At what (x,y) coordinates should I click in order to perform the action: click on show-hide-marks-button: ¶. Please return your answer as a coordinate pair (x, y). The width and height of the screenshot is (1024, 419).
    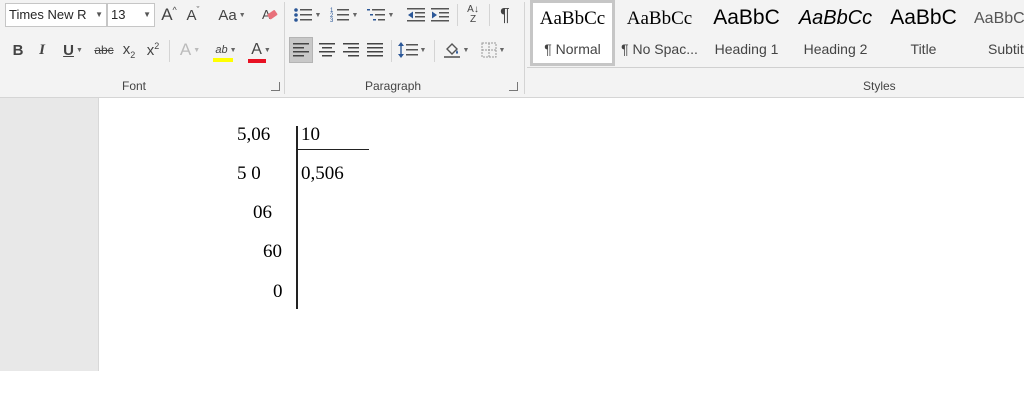
    Looking at the image, I should click on (505, 15).